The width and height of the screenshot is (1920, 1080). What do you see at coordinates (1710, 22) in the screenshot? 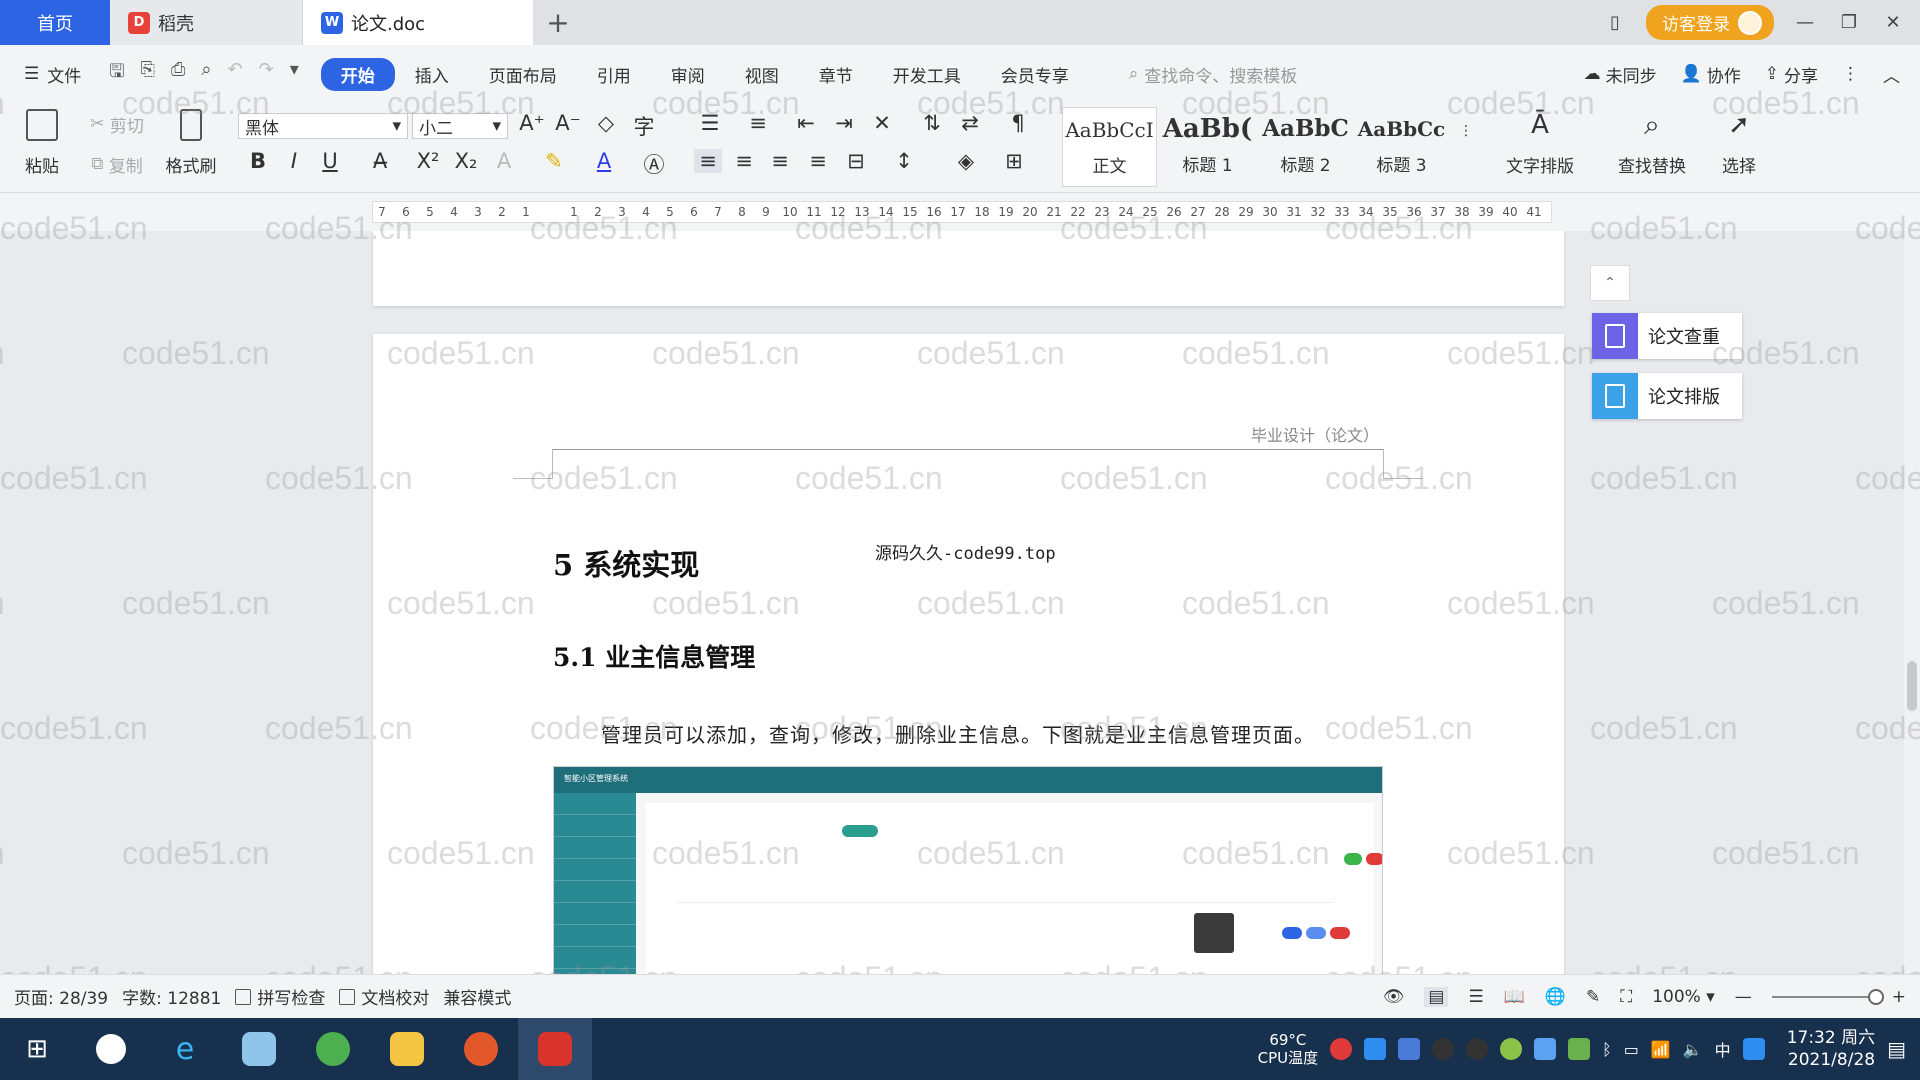
I see `visitor-login-button: 访客登录` at bounding box center [1710, 22].